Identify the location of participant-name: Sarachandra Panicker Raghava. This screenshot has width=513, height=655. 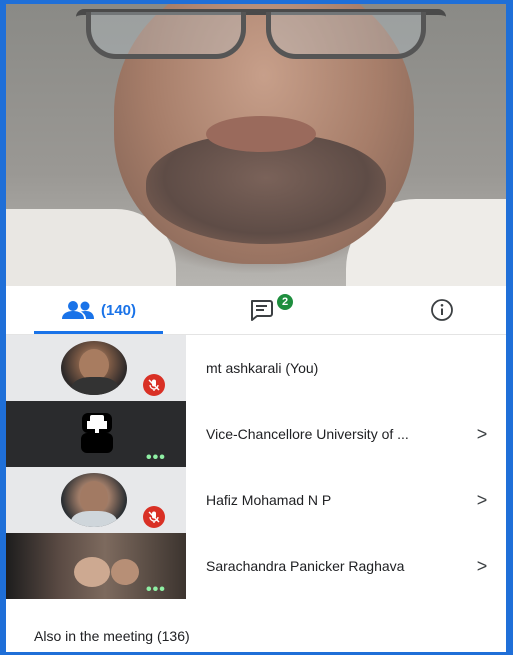
(305, 566).